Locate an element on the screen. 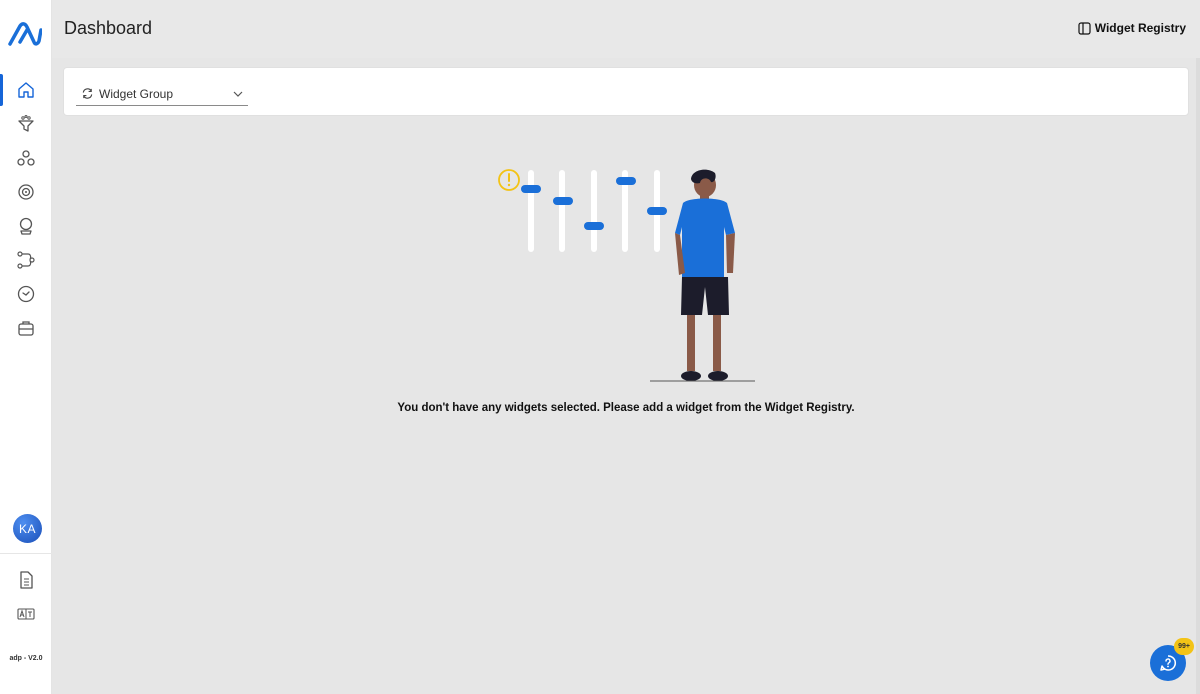 The image size is (1200, 694). briefcase-icon is located at coordinates (26, 328).